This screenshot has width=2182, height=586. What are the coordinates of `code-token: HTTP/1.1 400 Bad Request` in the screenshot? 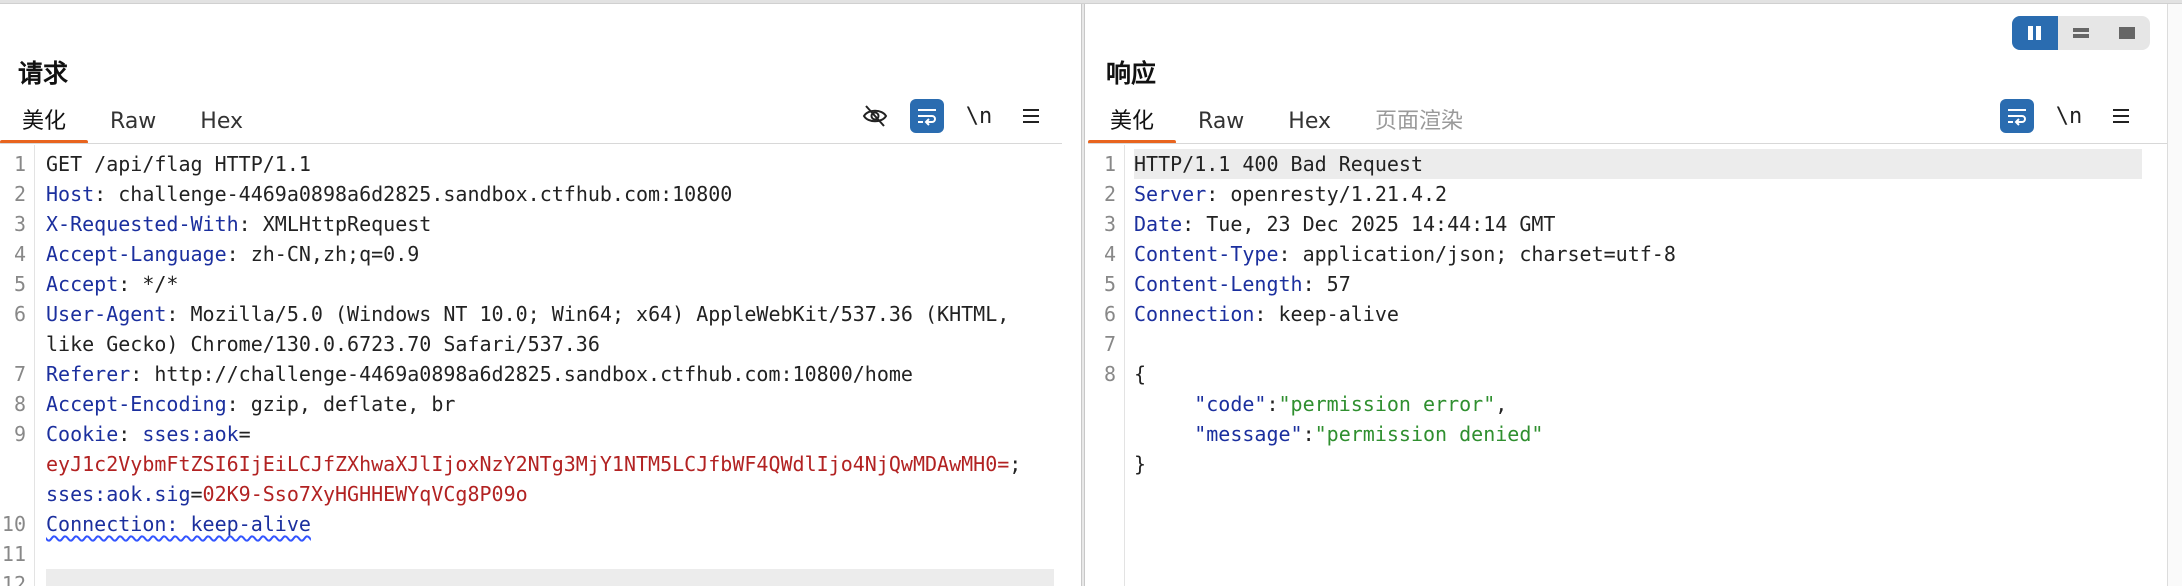 It's located at (1278, 164).